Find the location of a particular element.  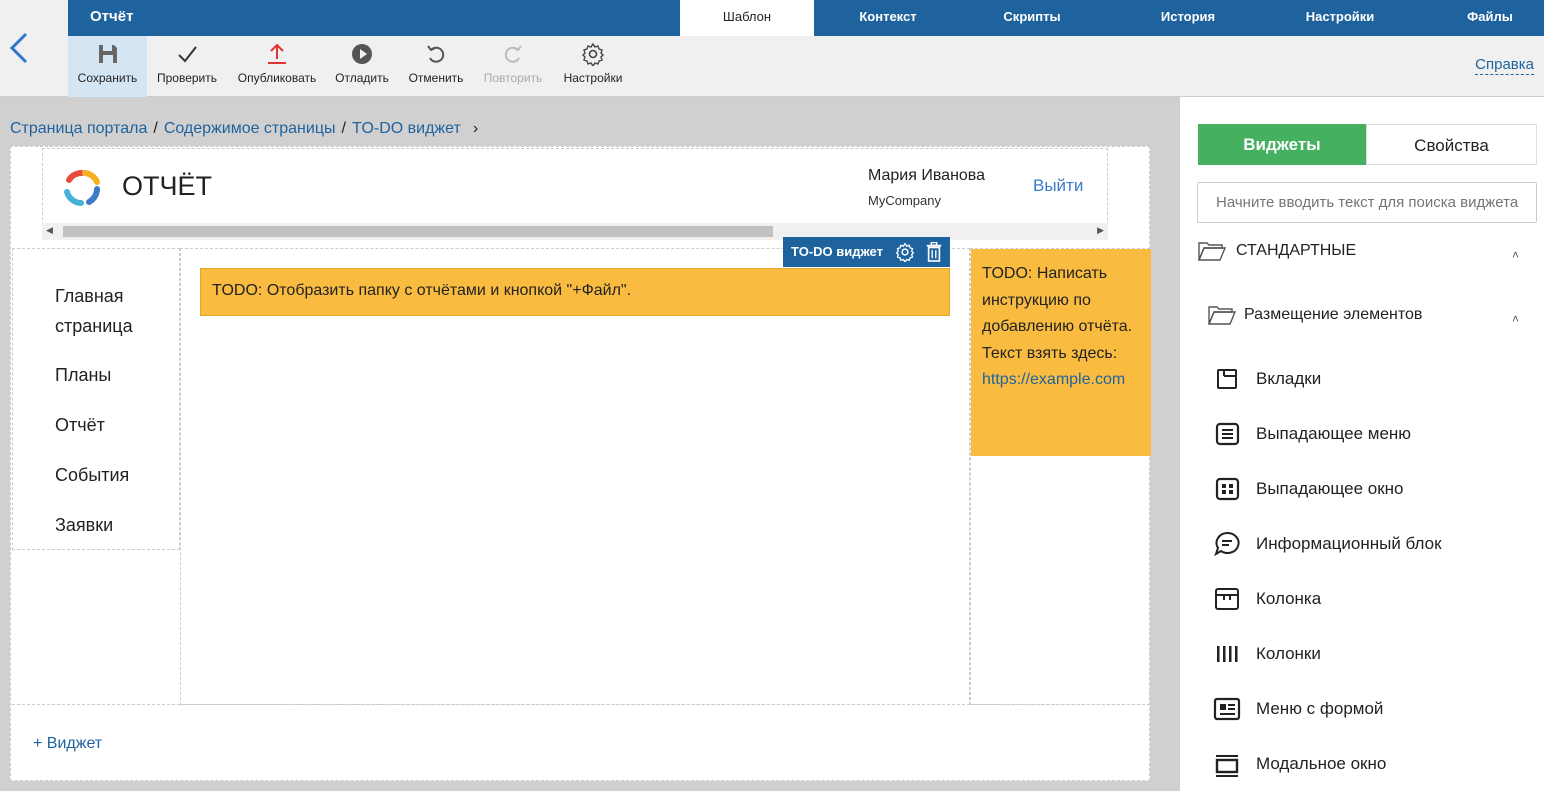

widget-search-input is located at coordinates (1367, 202).